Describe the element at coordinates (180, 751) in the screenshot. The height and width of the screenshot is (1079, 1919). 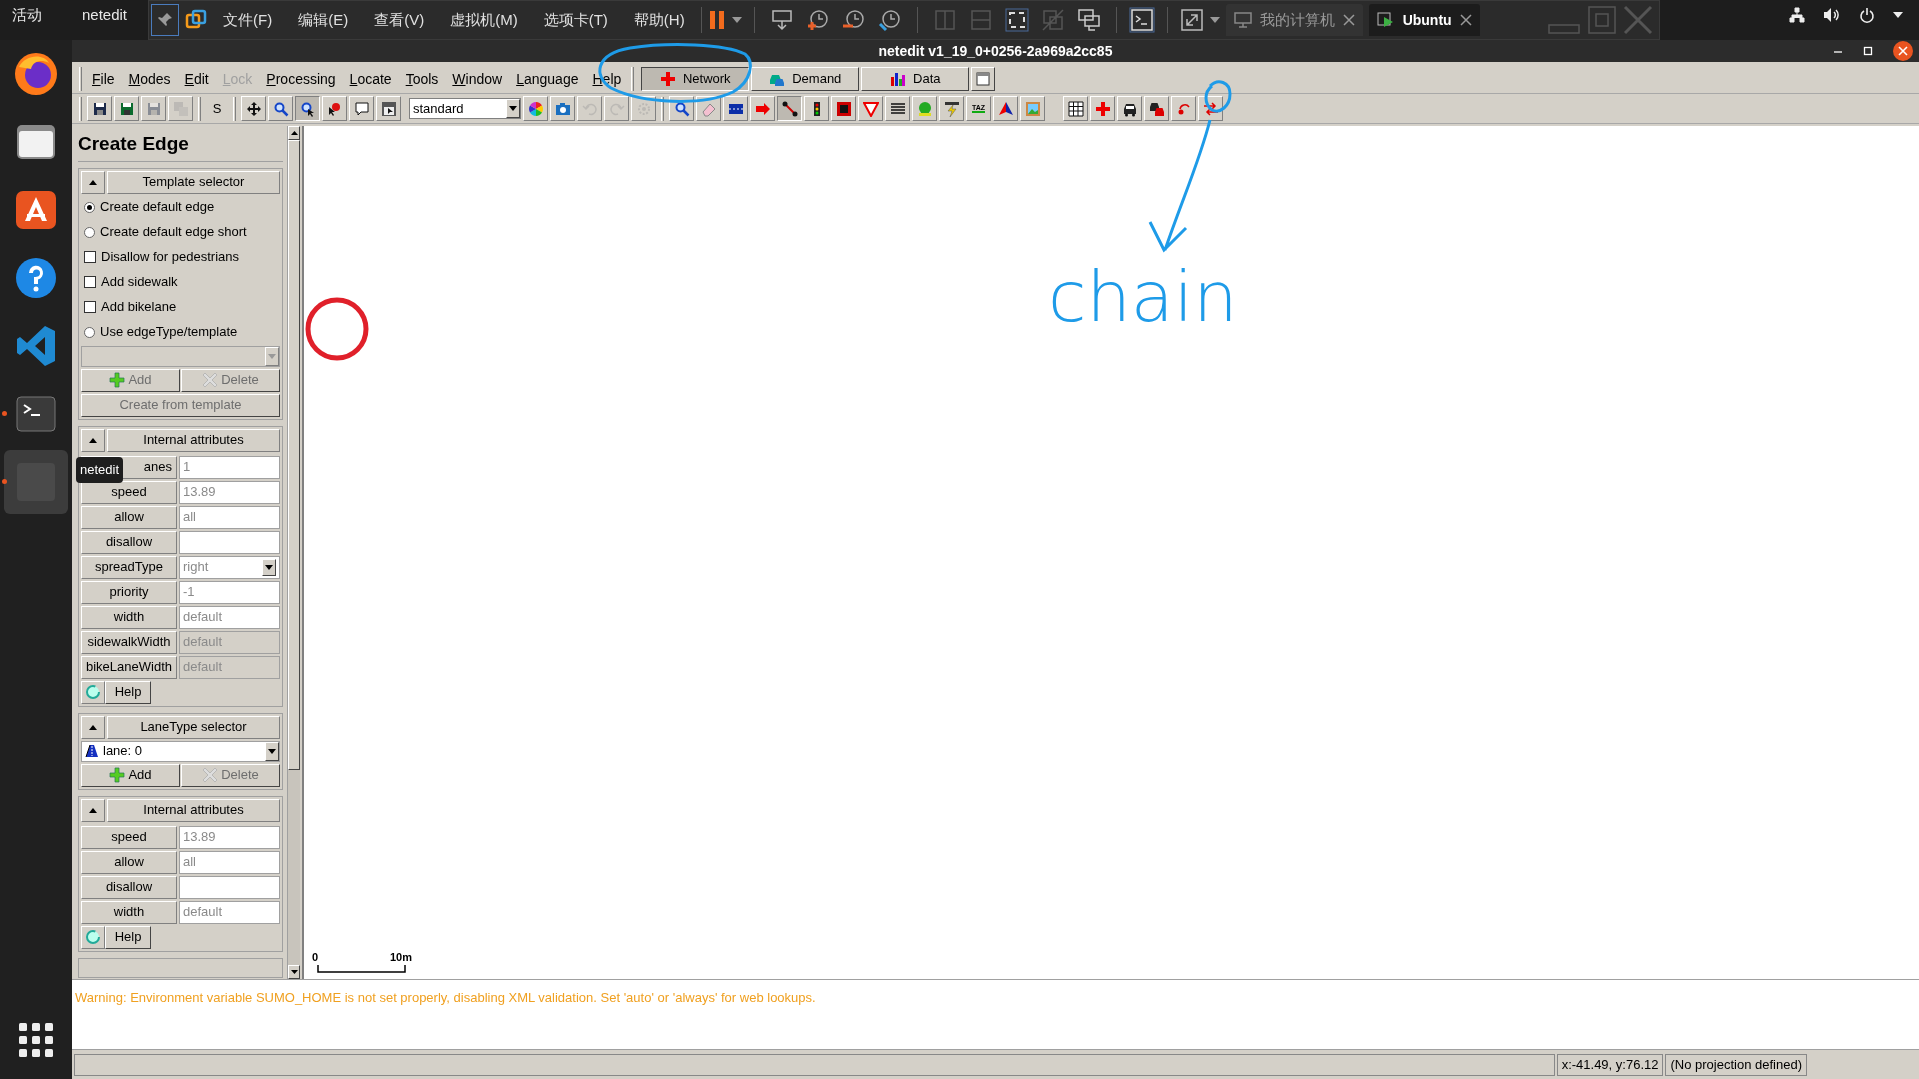
I see `lanetype-dropdown: lane: 0` at that location.